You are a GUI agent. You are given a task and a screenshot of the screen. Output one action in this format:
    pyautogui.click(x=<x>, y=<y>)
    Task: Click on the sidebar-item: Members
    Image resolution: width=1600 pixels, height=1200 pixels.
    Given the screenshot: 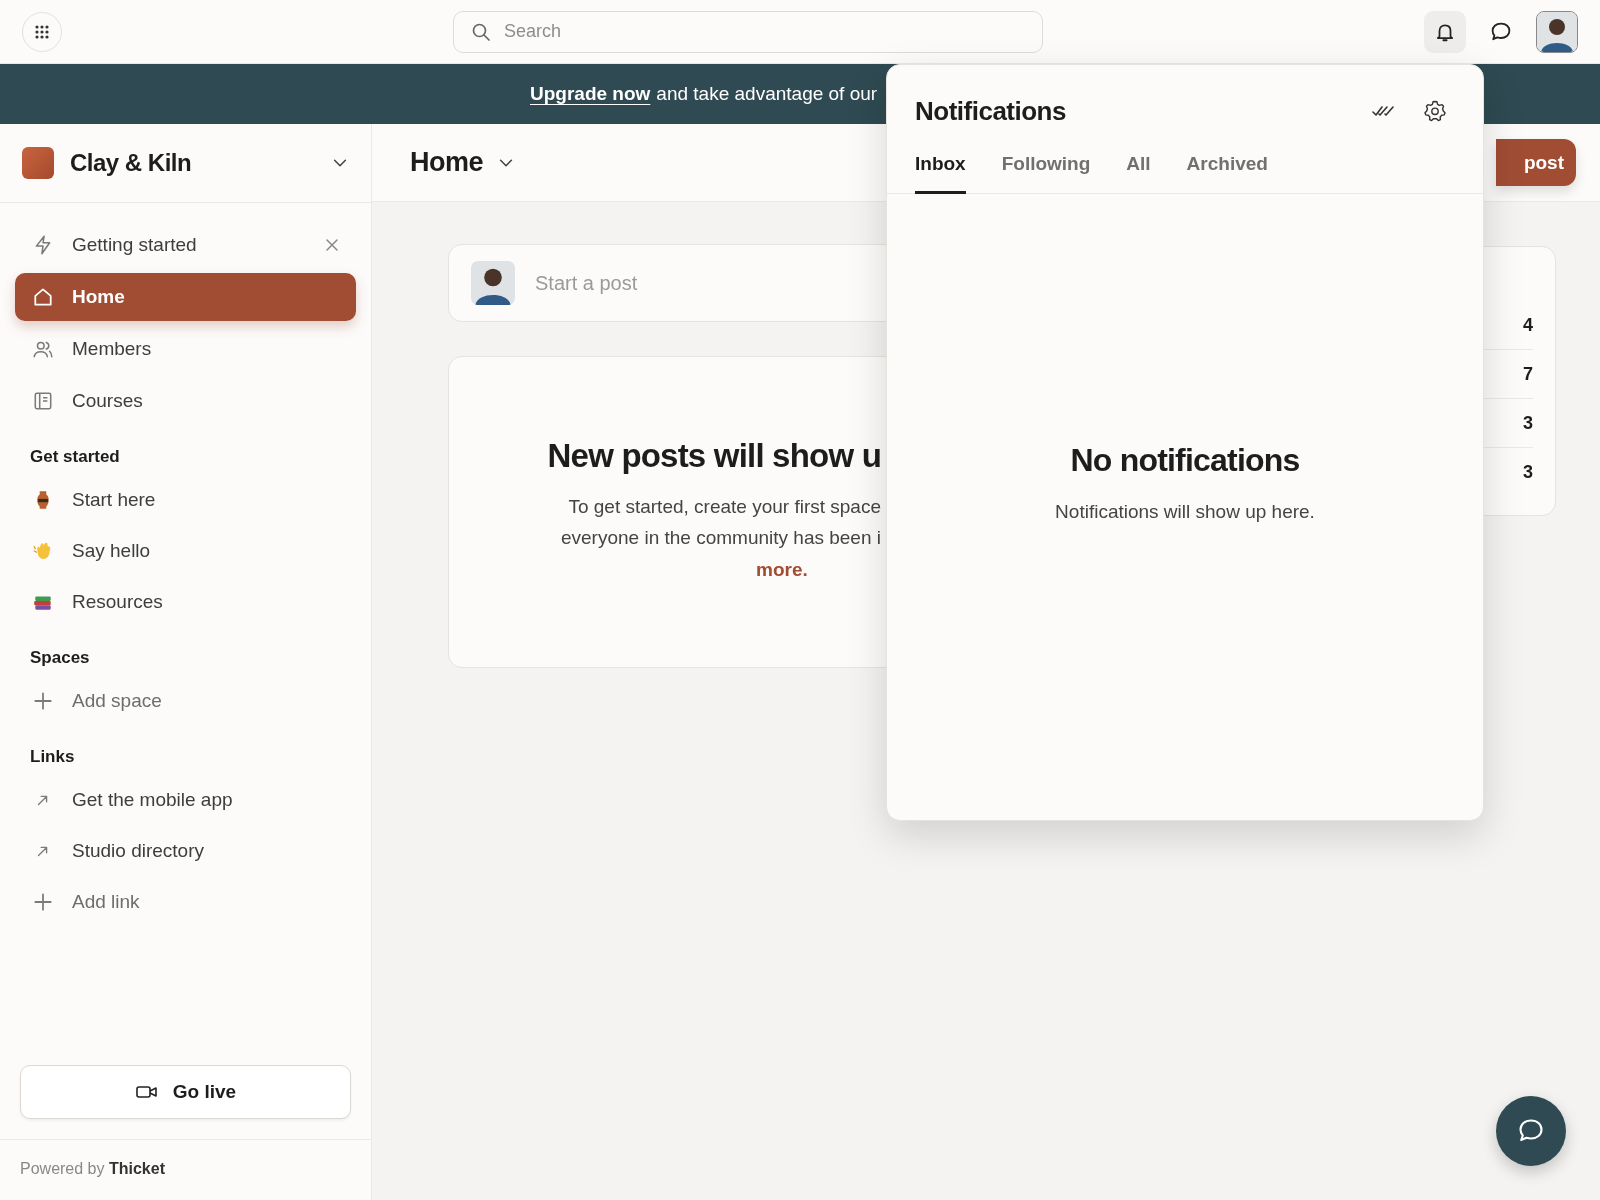 What is the action you would take?
    pyautogui.click(x=185, y=349)
    